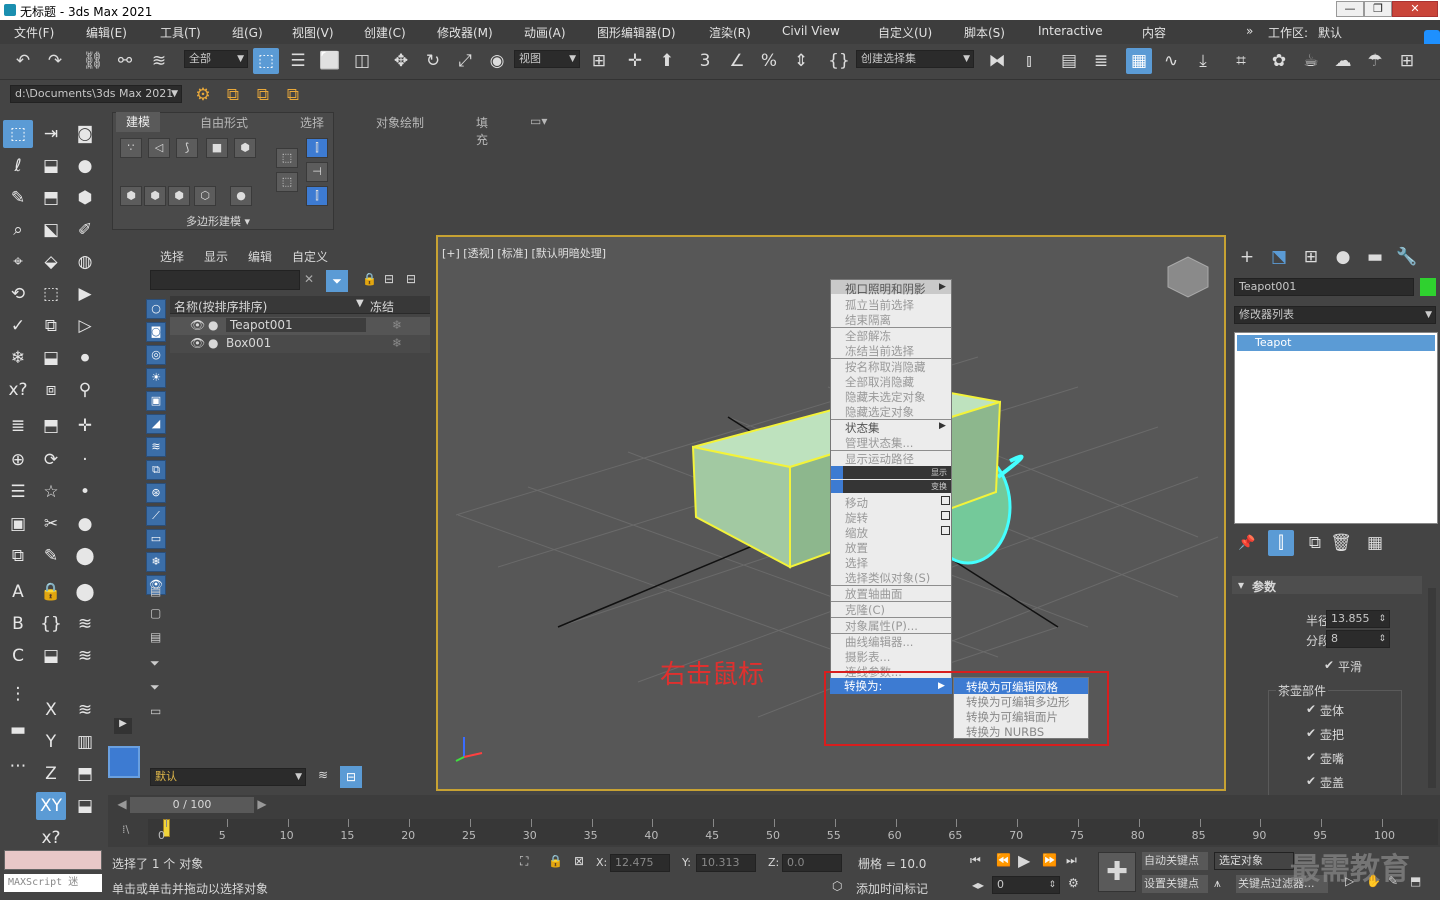 Image resolution: width=1440 pixels, height=900 pixels. Describe the element at coordinates (433, 61) in the screenshot. I see `rotate-icon: ↻` at that location.